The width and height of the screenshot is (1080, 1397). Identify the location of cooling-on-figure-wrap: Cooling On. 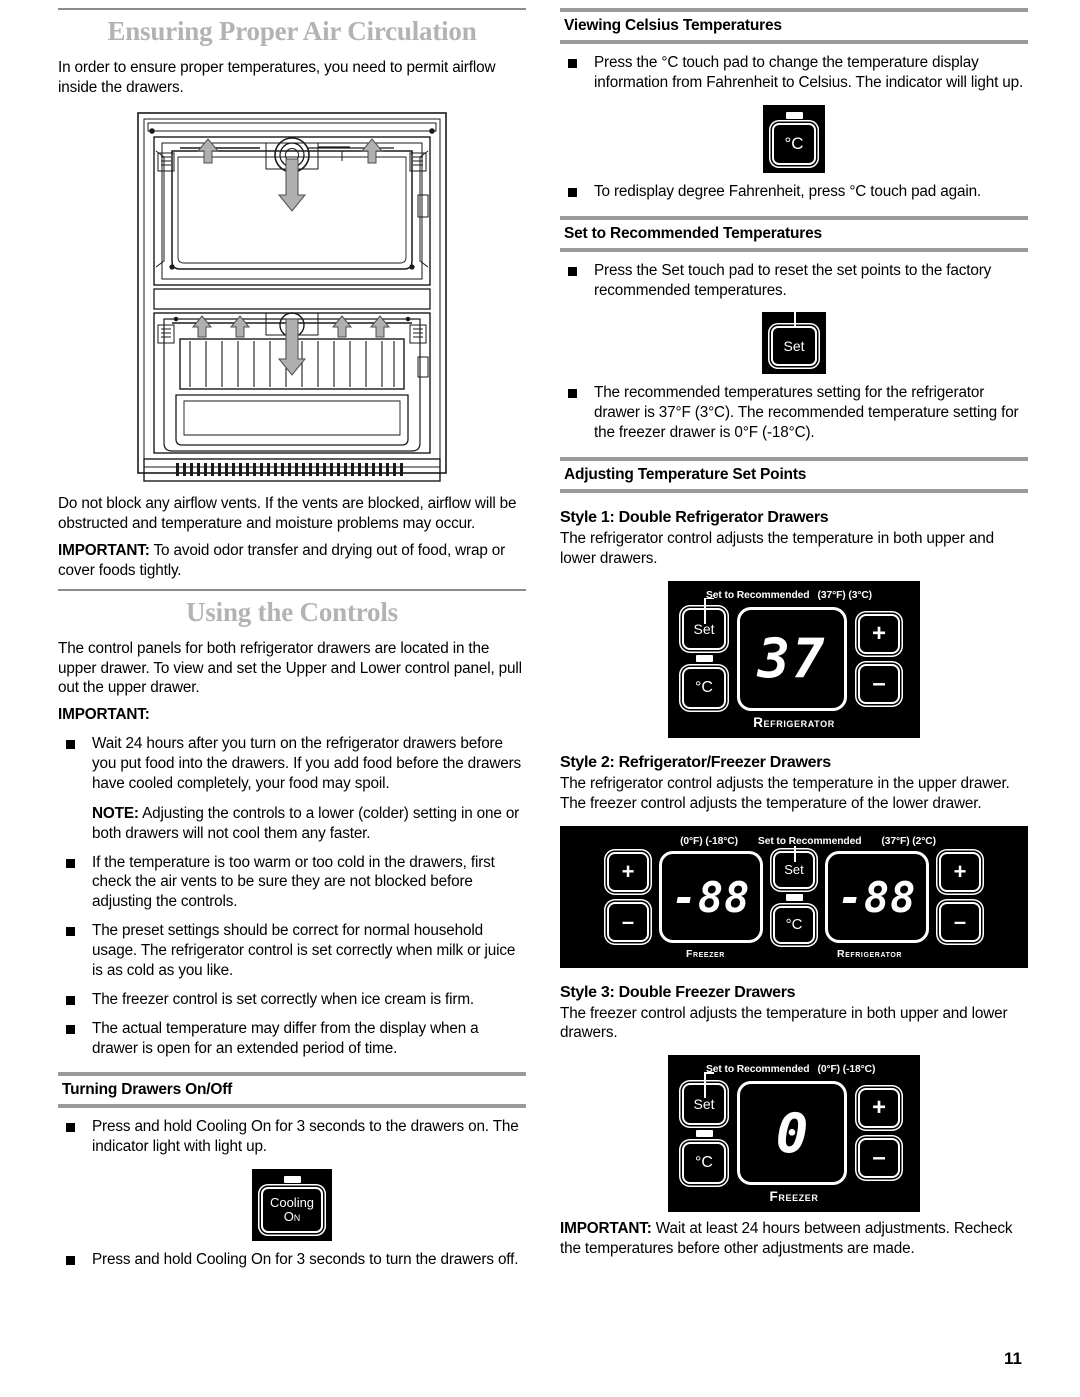
(292, 1205).